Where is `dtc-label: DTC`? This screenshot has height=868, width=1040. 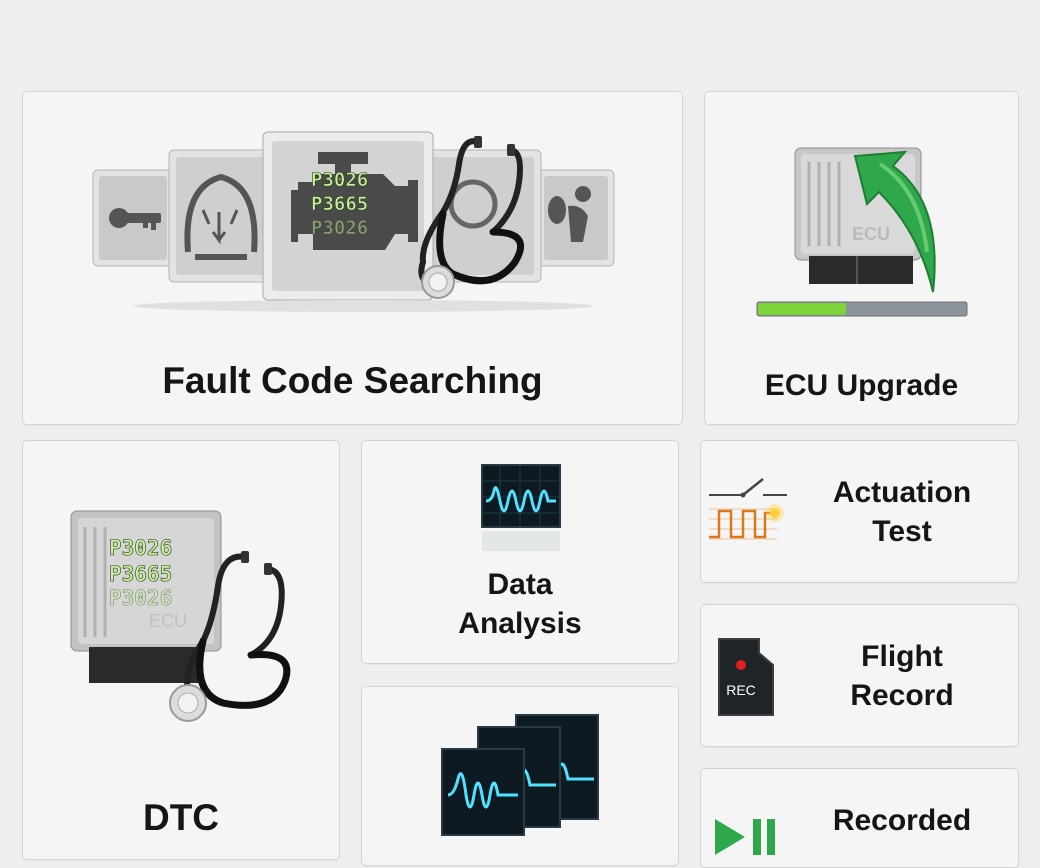
dtc-label: DTC is located at coordinates (181, 817).